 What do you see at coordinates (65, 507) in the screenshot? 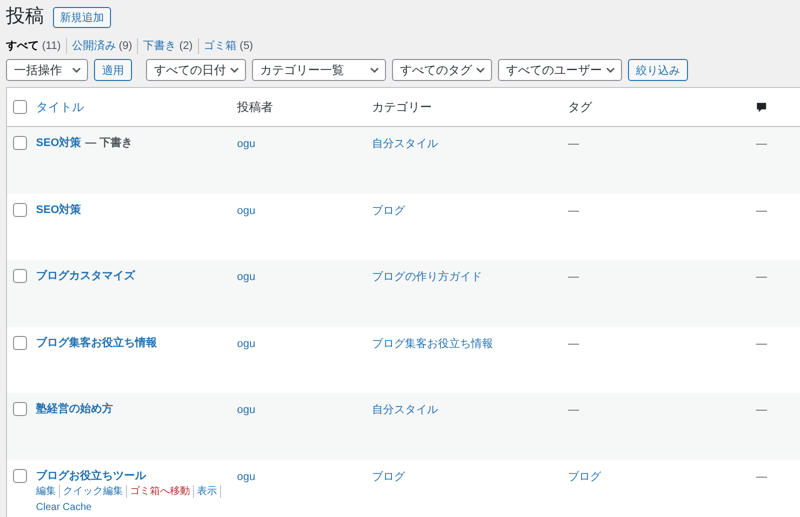
I see `row-action-link: Clear Cache` at bounding box center [65, 507].